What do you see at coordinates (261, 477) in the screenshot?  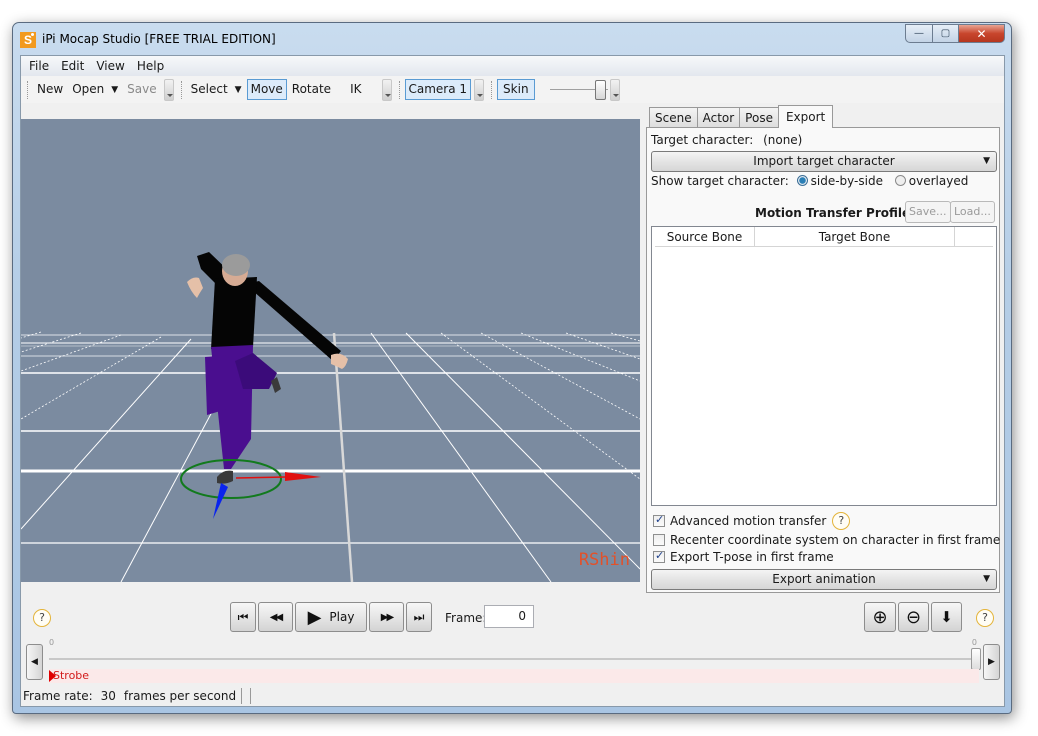 I see `gizmo-x-axis` at bounding box center [261, 477].